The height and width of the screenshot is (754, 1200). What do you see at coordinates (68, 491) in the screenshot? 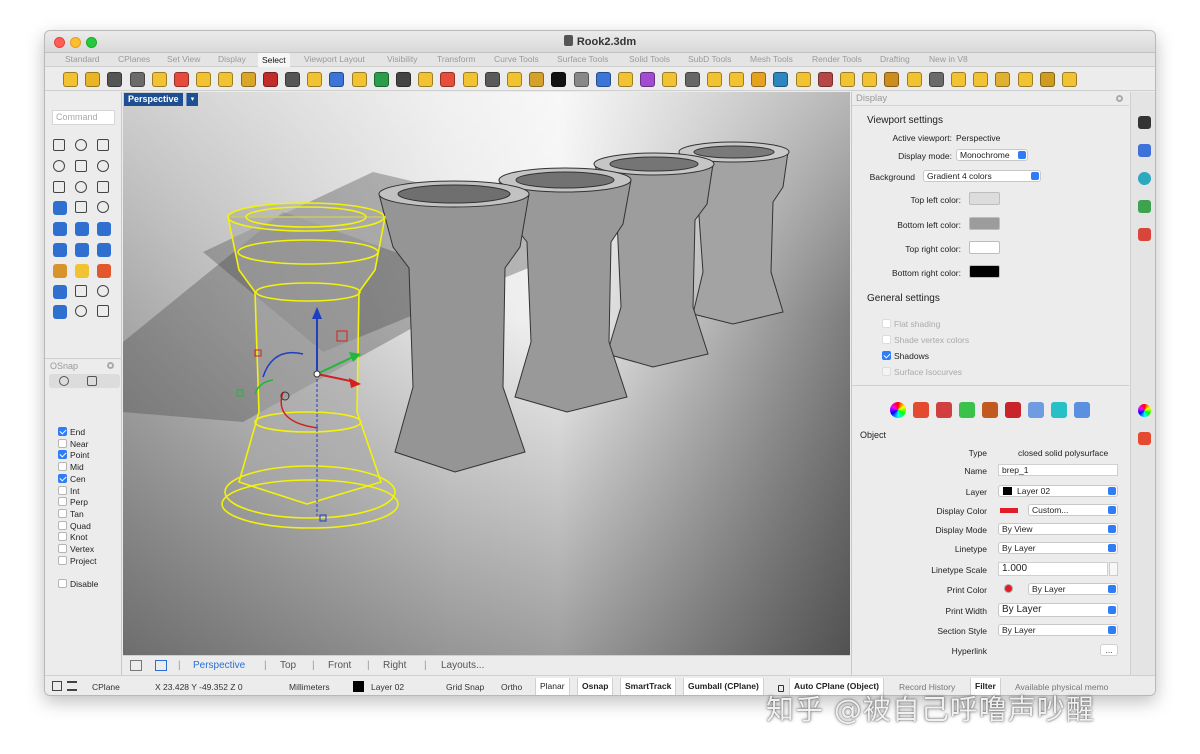
I see `osnap-item-int: Int` at bounding box center [68, 491].